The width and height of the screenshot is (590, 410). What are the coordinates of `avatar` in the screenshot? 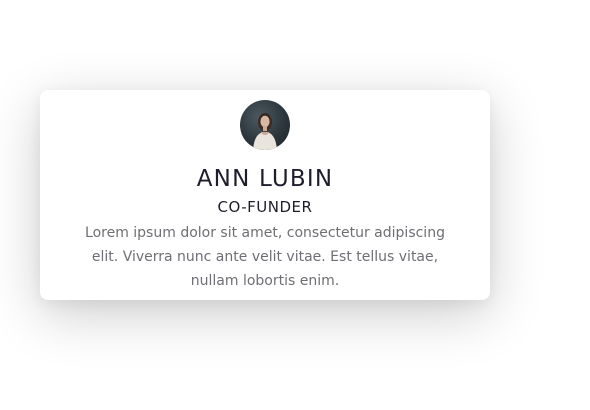 It's located at (265, 125).